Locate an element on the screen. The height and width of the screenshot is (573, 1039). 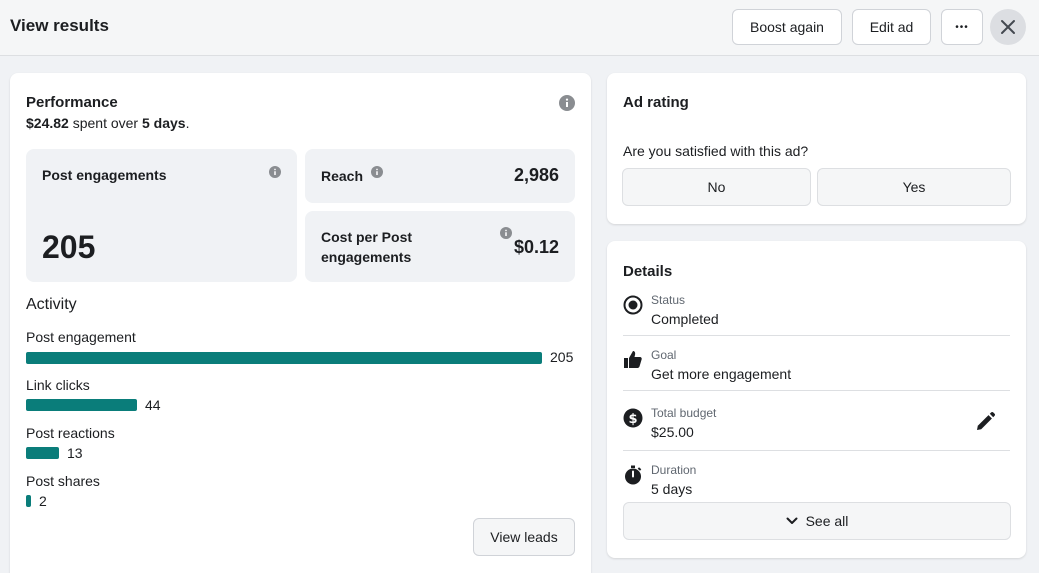
edit-budget-button is located at coordinates (985, 422).